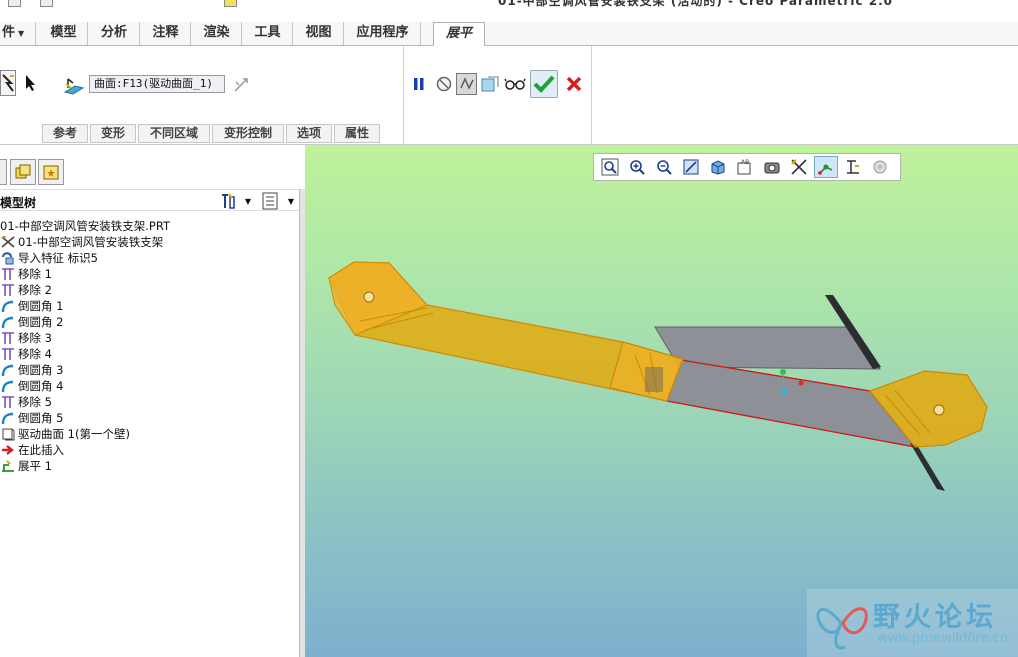 This screenshot has height=657, width=1018. I want to click on cancel-x-icon, so click(574, 84).